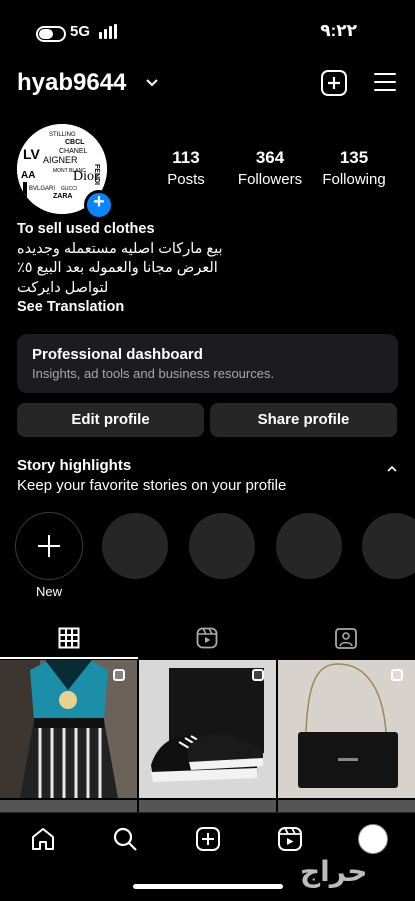 The image size is (415, 901). I want to click on posts-count: 113 Posts, so click(186, 168).